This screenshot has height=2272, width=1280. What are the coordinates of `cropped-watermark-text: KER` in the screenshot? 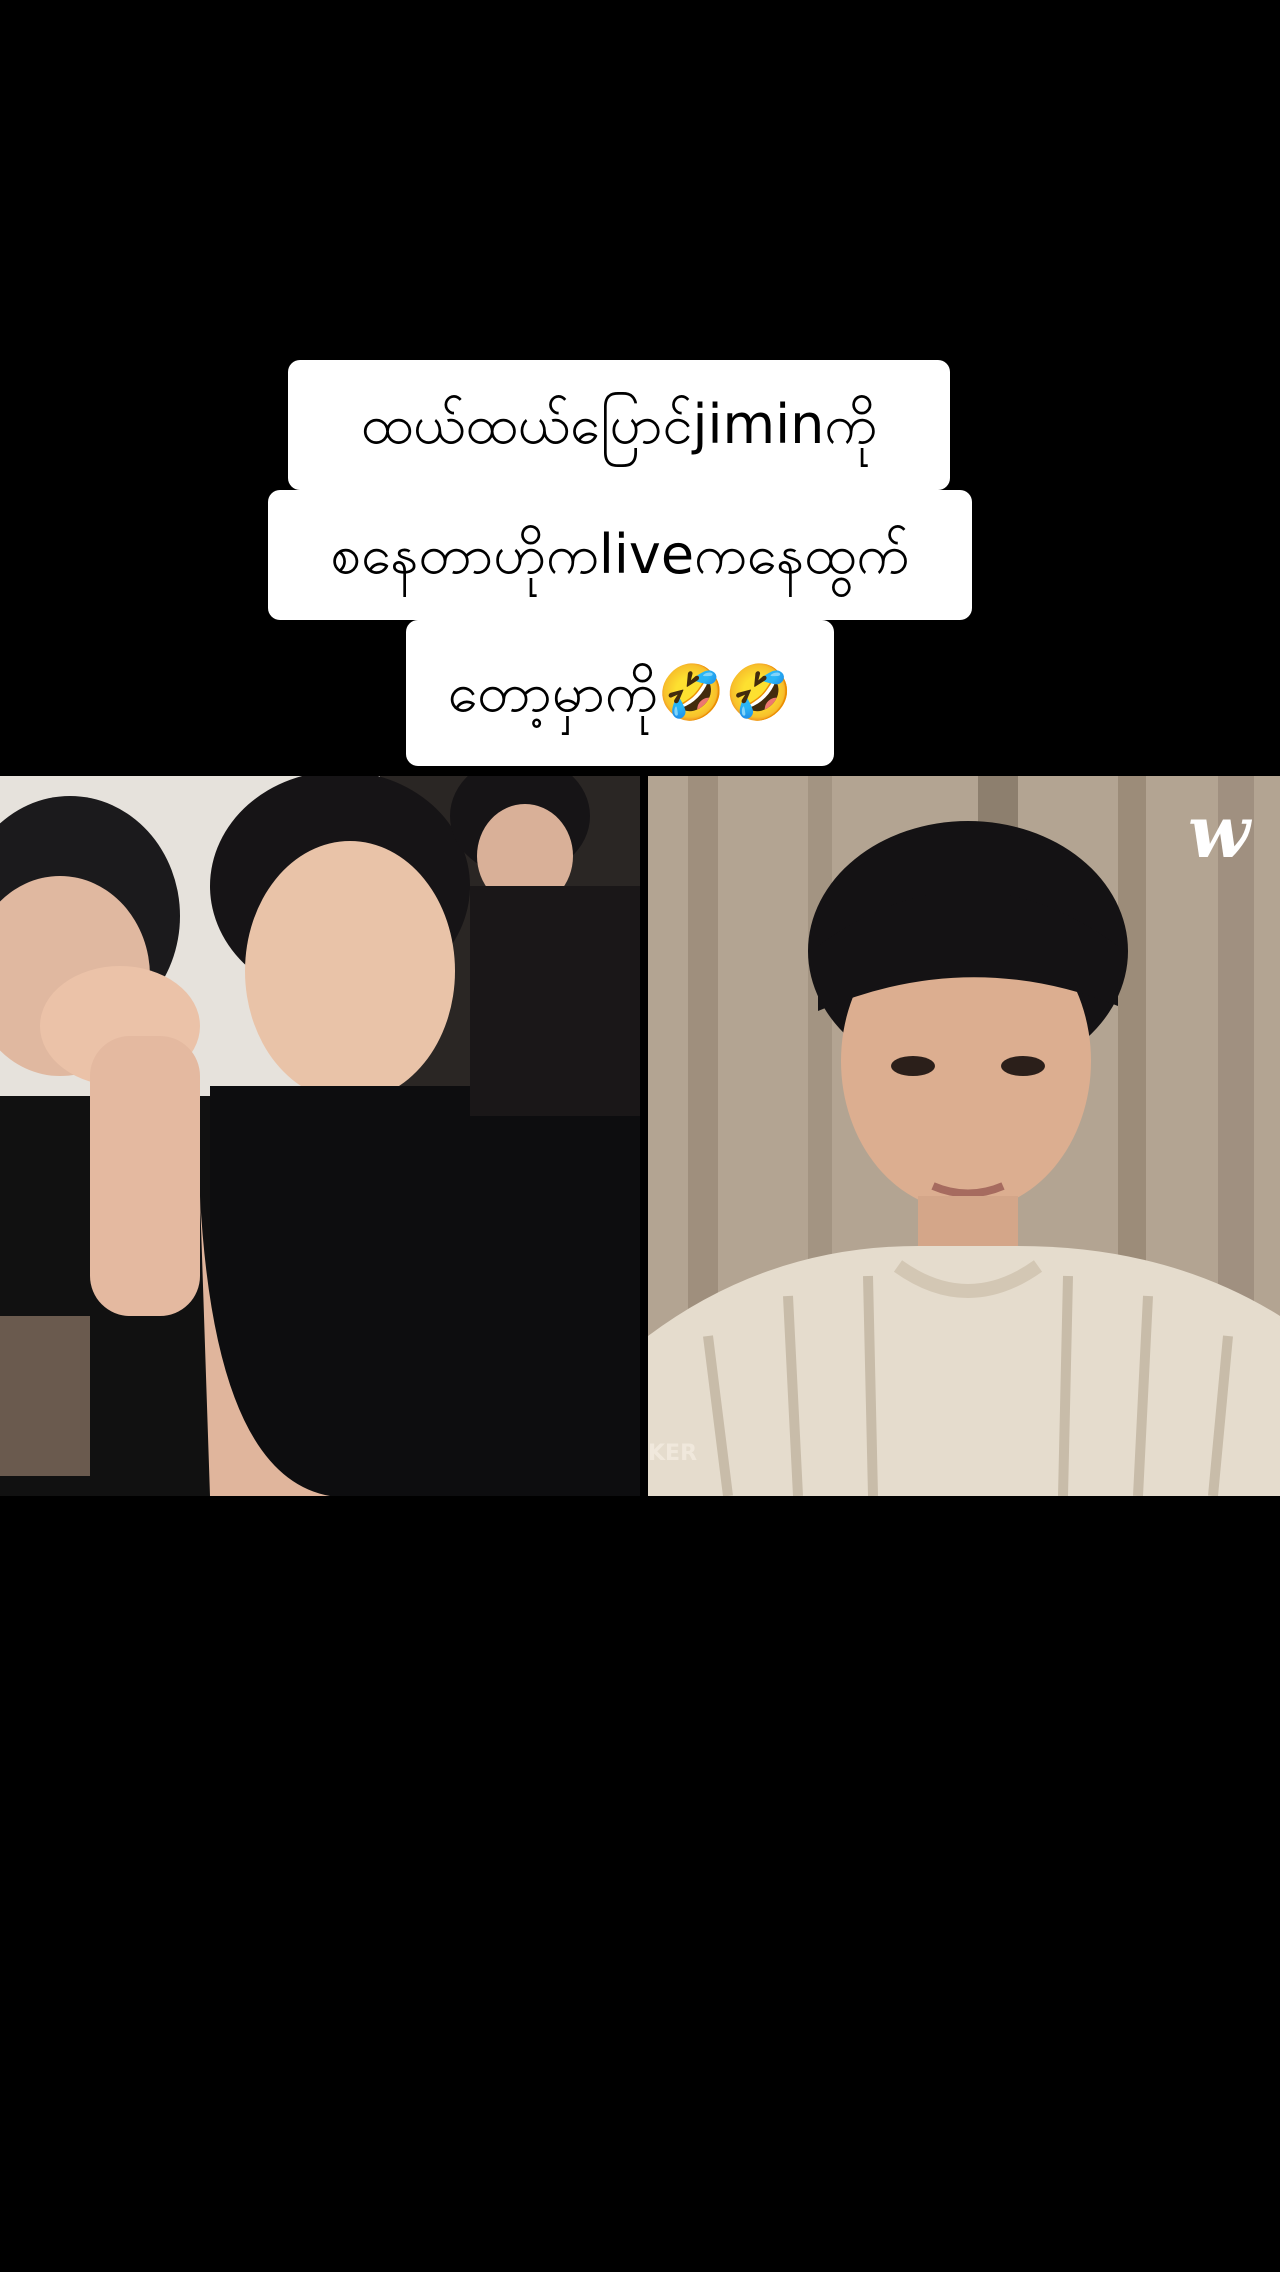 It's located at (673, 1453).